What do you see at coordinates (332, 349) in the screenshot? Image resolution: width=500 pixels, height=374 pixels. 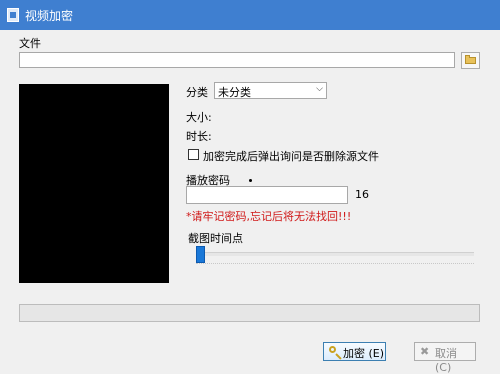 I see `key-icon` at bounding box center [332, 349].